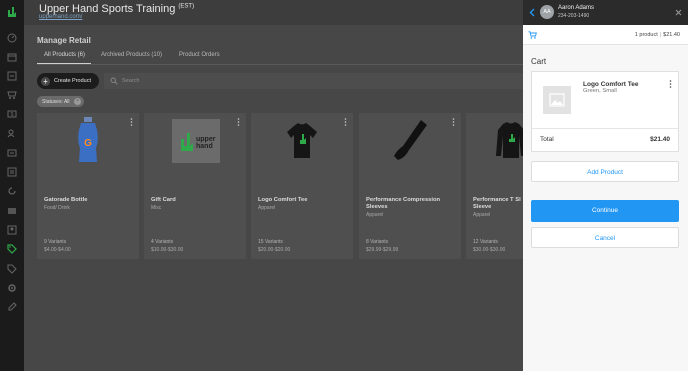 This screenshot has height=371, width=688. Describe the element at coordinates (532, 35) in the screenshot. I see `shopping-cart-icon` at that location.